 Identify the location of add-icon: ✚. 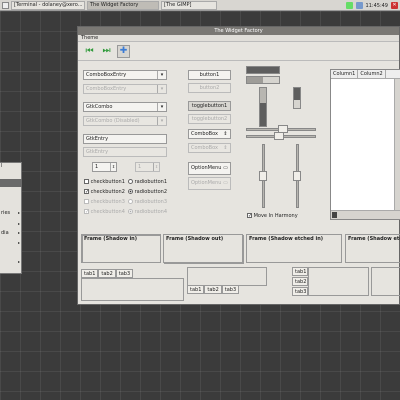
(123, 51).